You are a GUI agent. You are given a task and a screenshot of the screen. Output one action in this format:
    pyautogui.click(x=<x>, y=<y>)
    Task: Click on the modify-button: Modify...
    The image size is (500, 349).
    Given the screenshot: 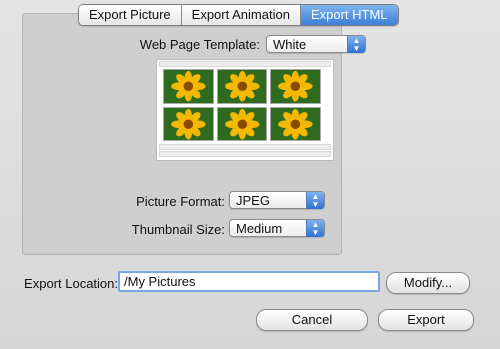 What is the action you would take?
    pyautogui.click(x=428, y=283)
    